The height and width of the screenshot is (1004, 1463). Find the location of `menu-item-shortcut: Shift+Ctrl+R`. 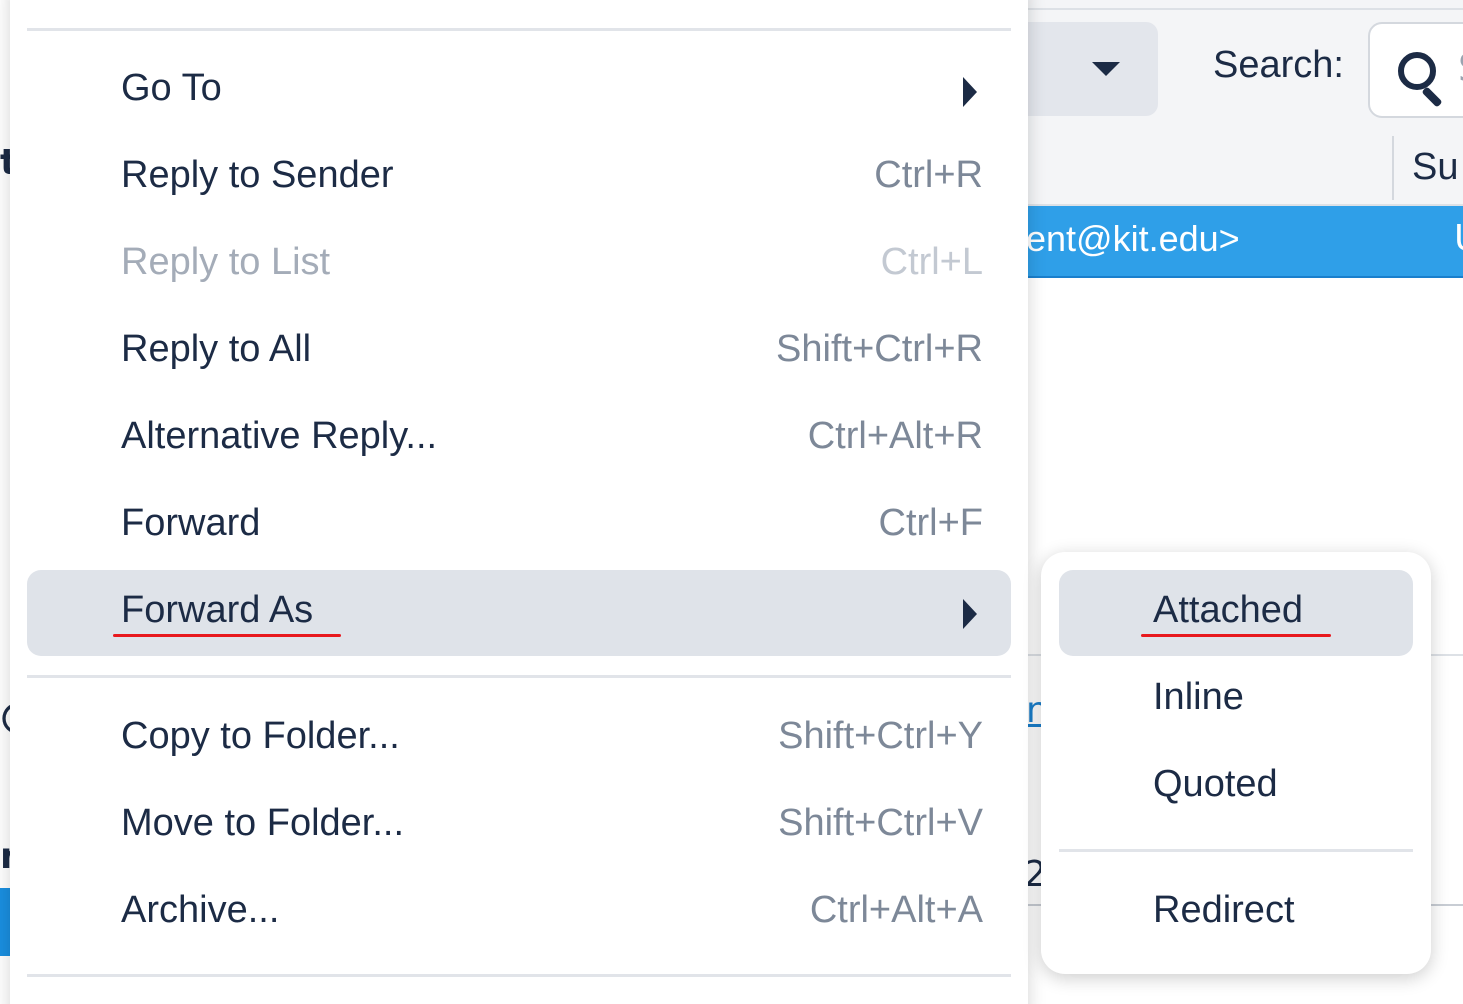

menu-item-shortcut: Shift+Ctrl+R is located at coordinates (879, 349).